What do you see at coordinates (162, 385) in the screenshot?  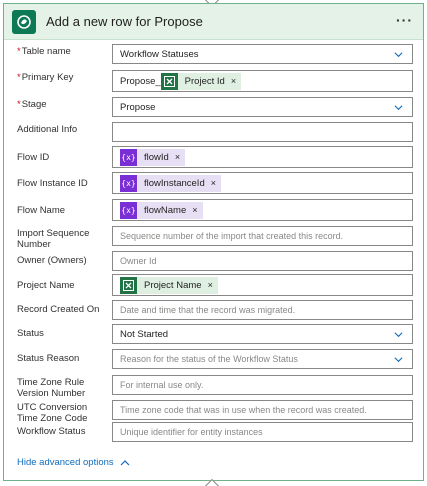 I see `time-zone-rule-version-number-placeholder: For internal use only.` at bounding box center [162, 385].